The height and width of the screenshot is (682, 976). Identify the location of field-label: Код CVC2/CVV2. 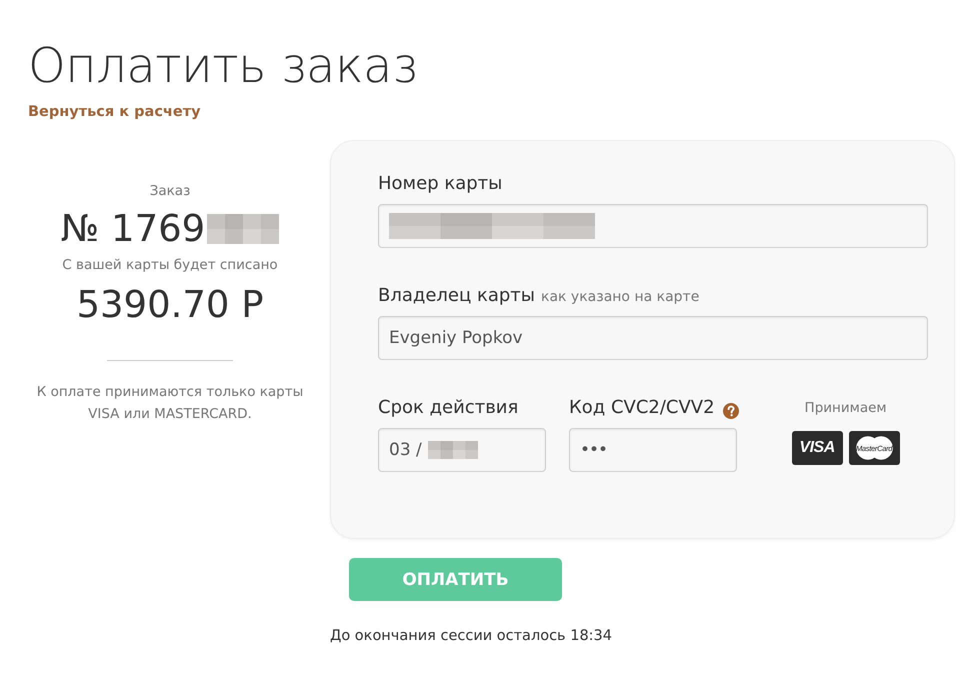
(642, 408).